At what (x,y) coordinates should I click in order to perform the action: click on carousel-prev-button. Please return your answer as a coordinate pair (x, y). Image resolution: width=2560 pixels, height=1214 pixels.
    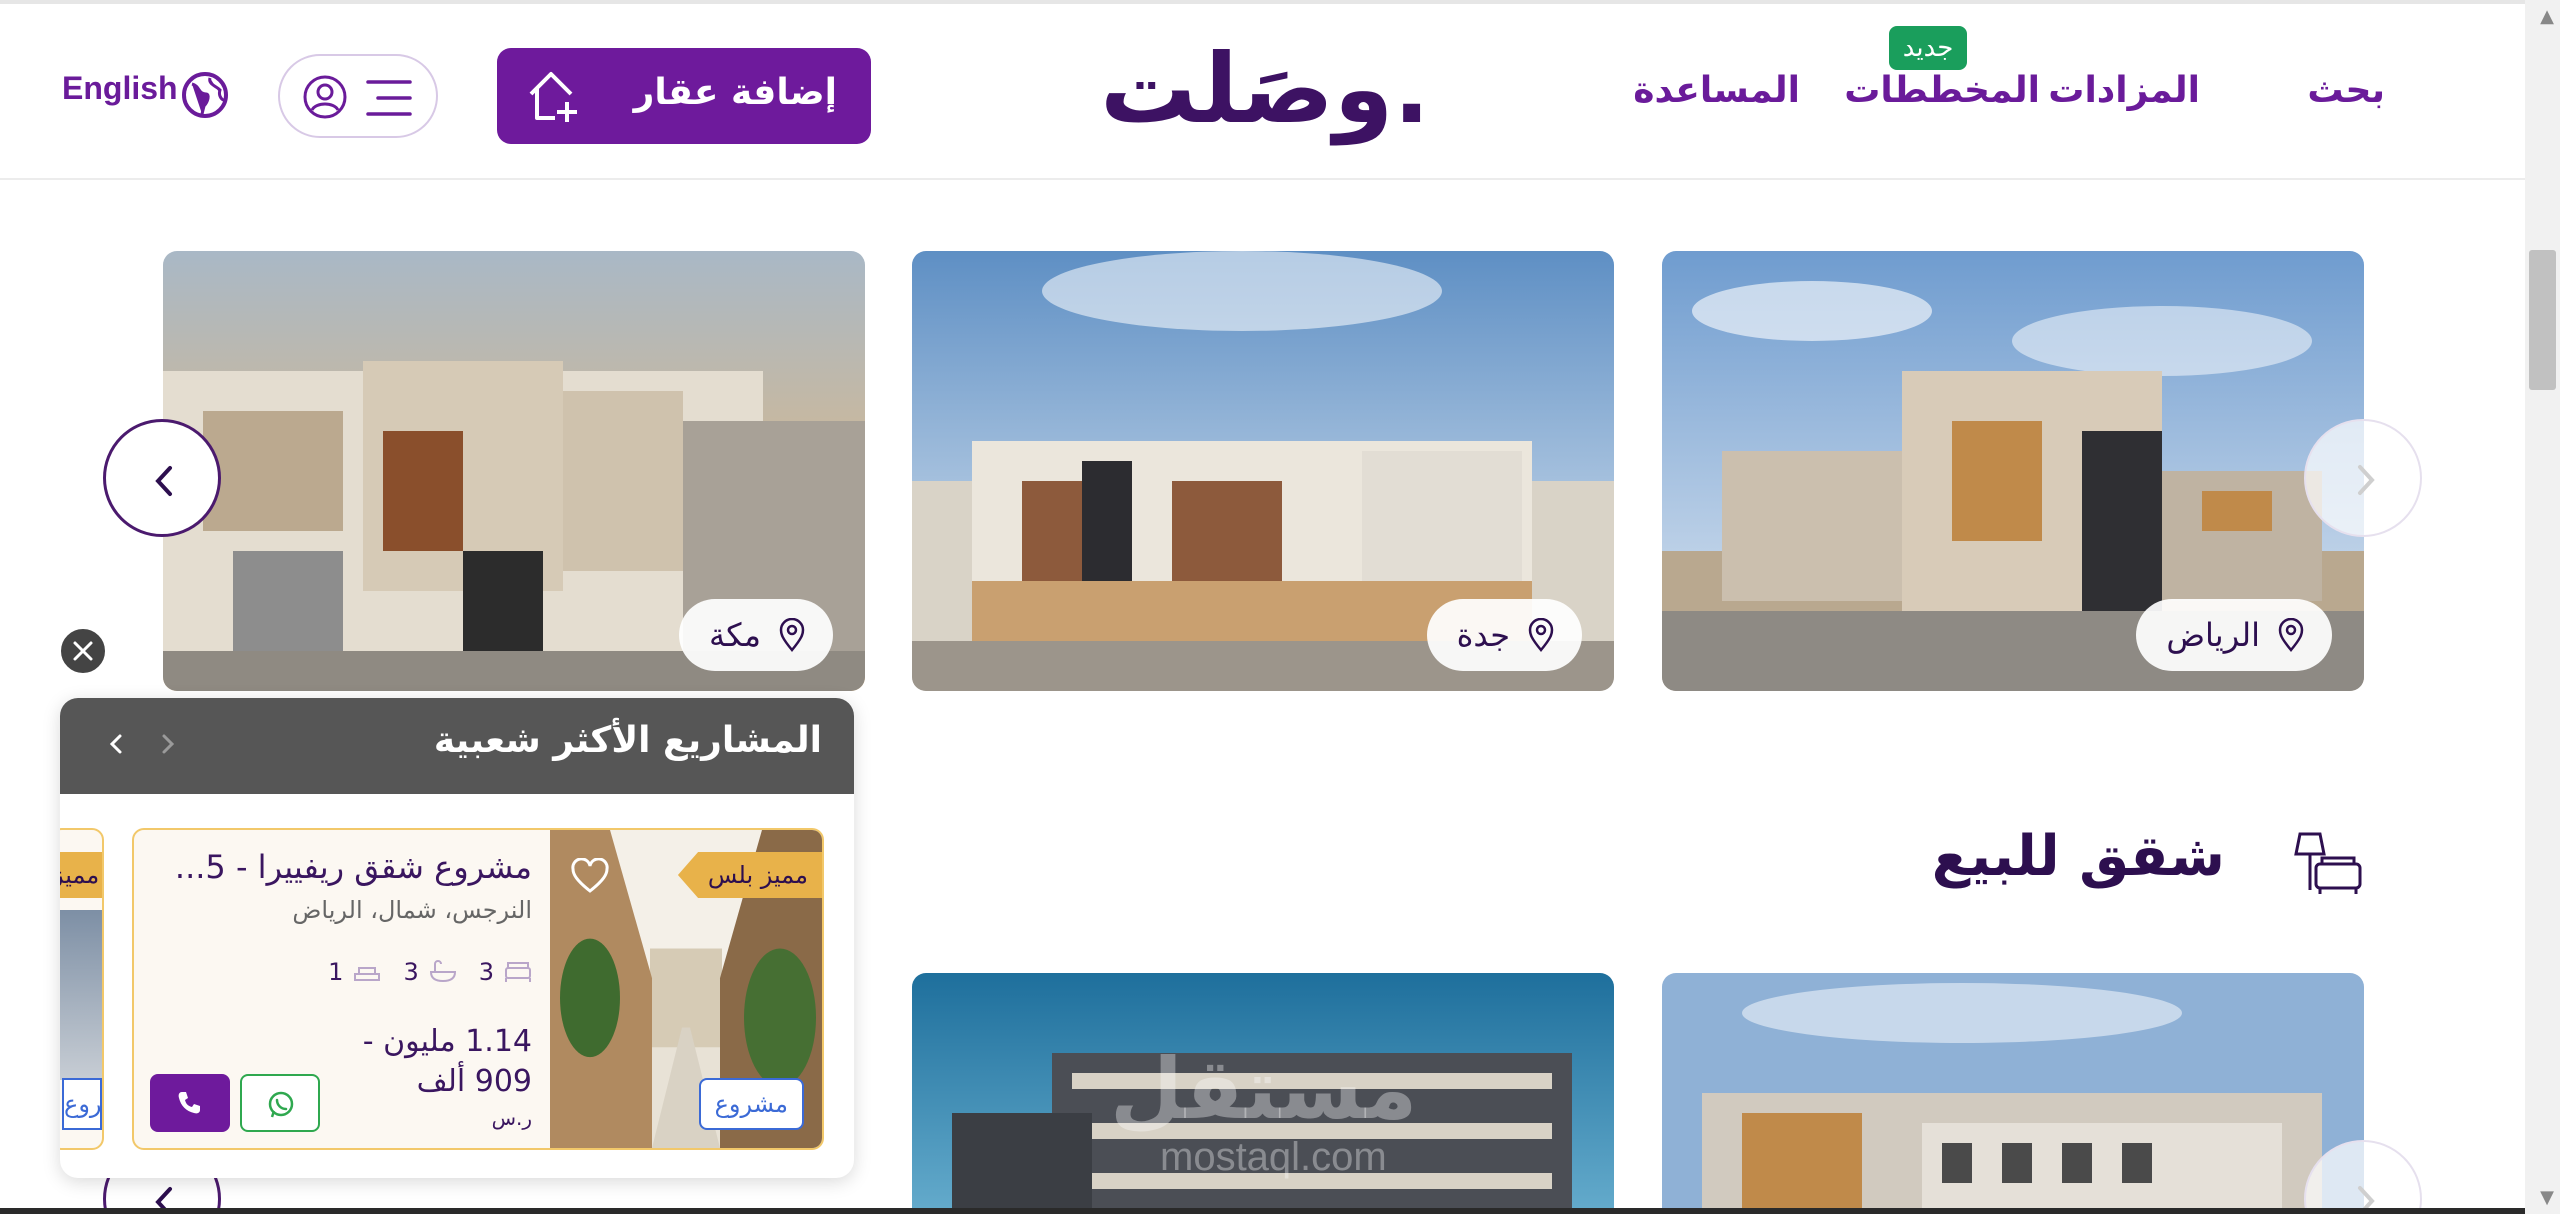
    Looking at the image, I should click on (162, 478).